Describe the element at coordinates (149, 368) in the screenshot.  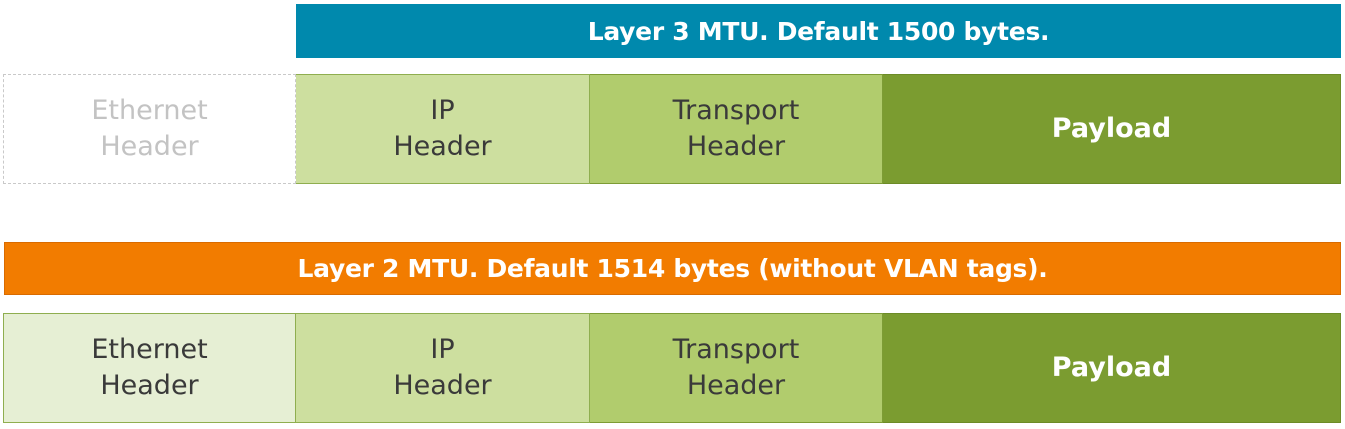
I see `layer2-ethernet-header-cell: Ethernet Header` at that location.